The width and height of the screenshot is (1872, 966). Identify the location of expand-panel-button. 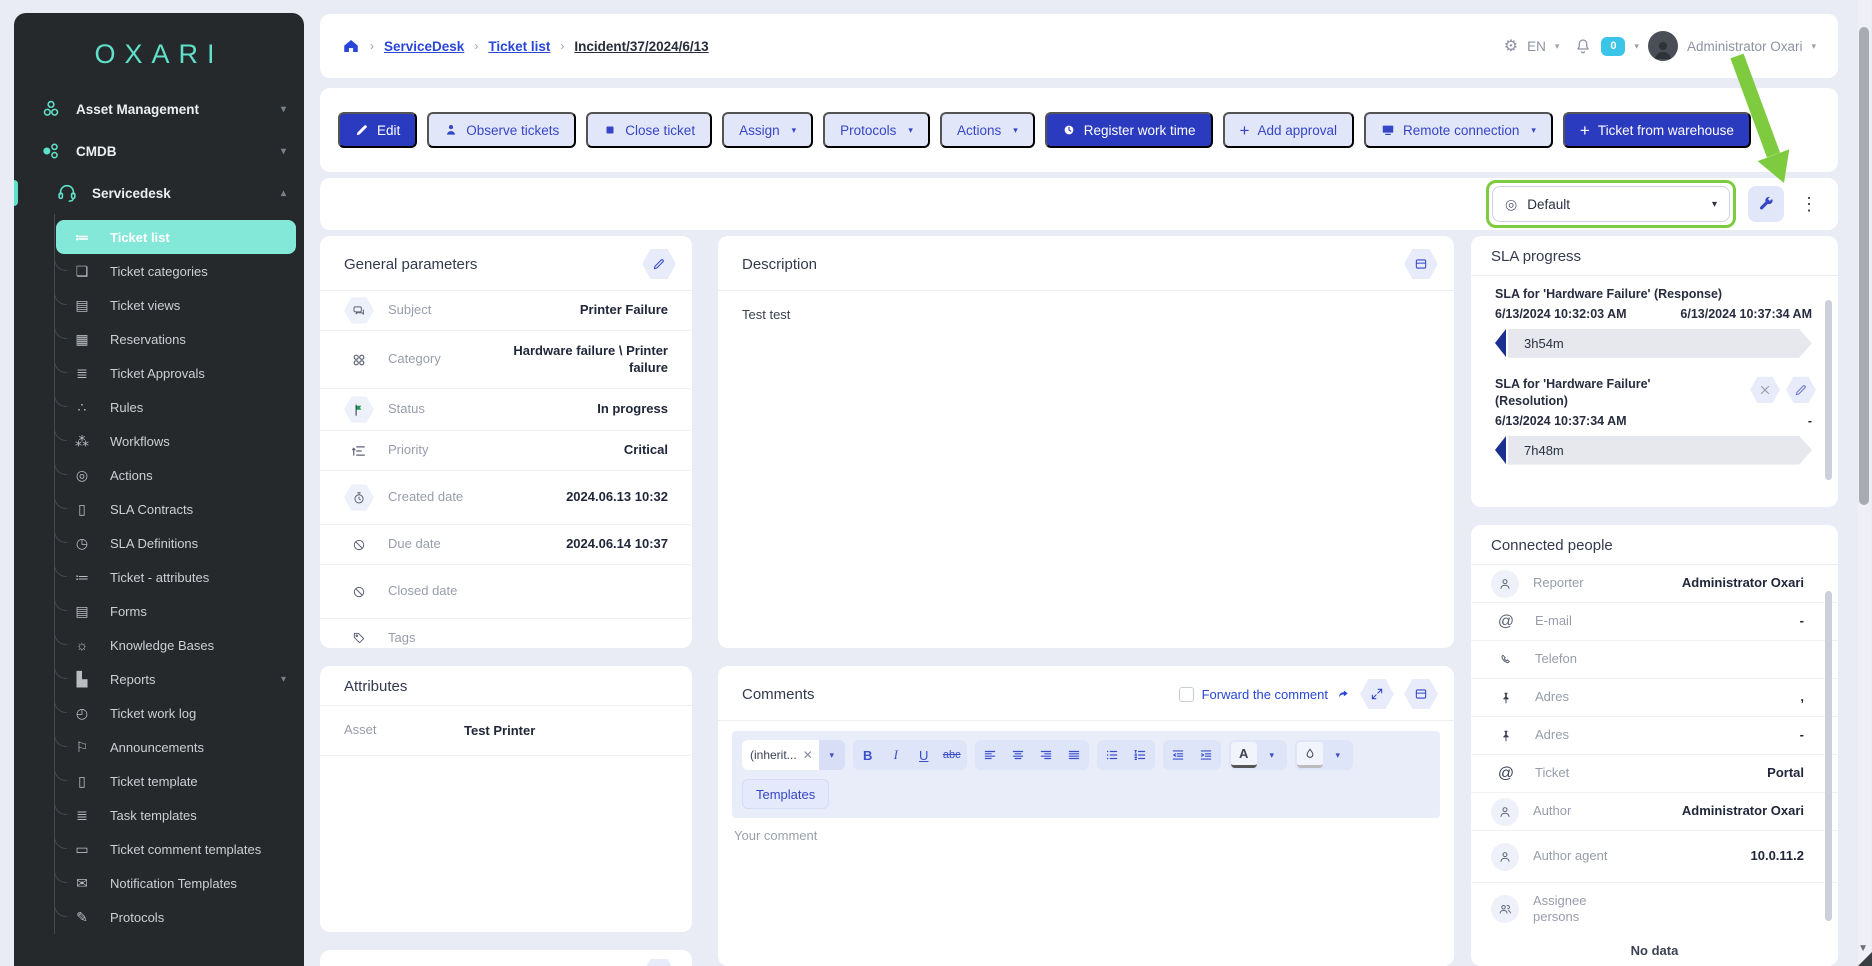
(1377, 694).